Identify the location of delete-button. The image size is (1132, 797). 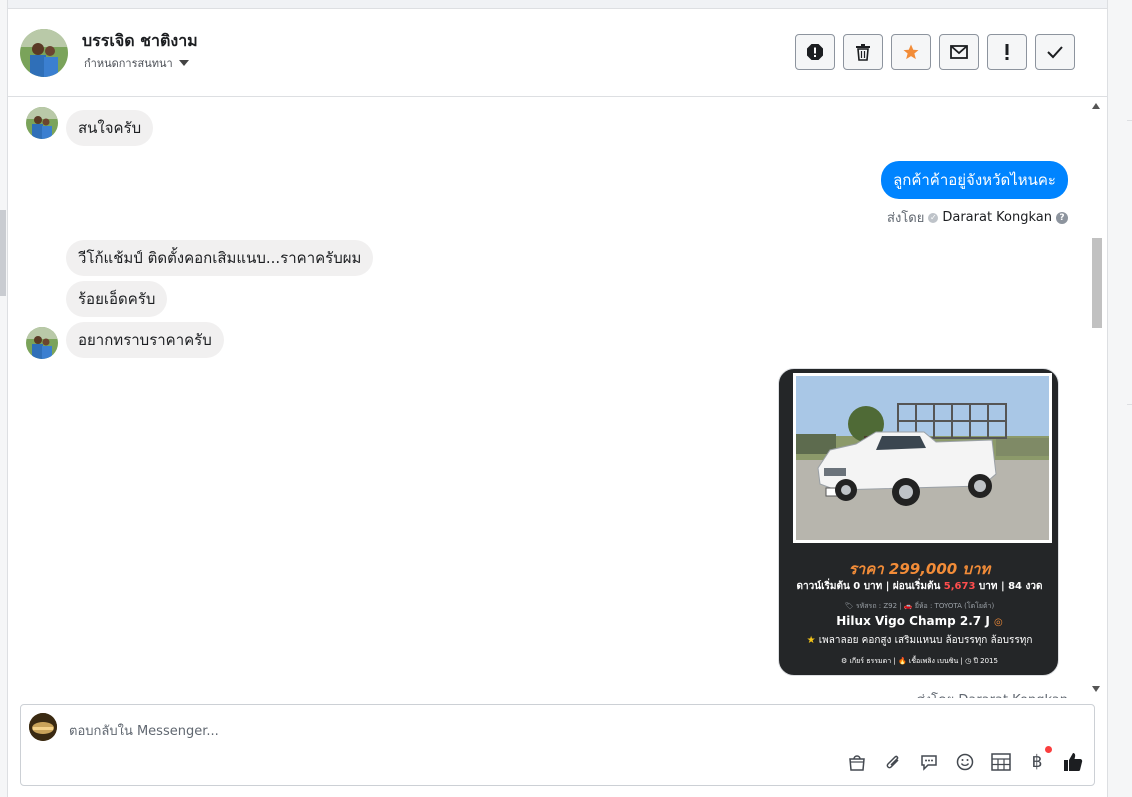
(863, 52).